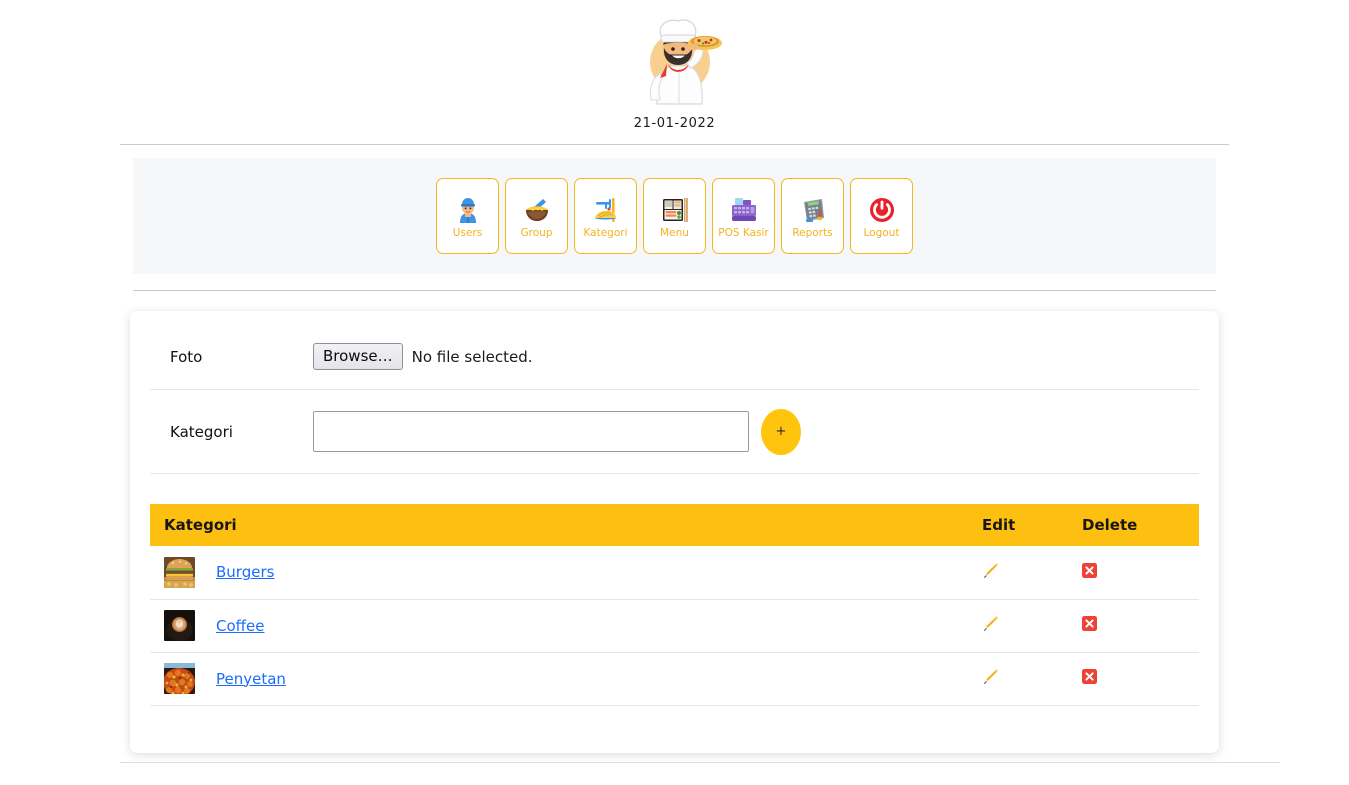 This screenshot has width=1349, height=785. I want to click on bento-box-icon, so click(675, 210).